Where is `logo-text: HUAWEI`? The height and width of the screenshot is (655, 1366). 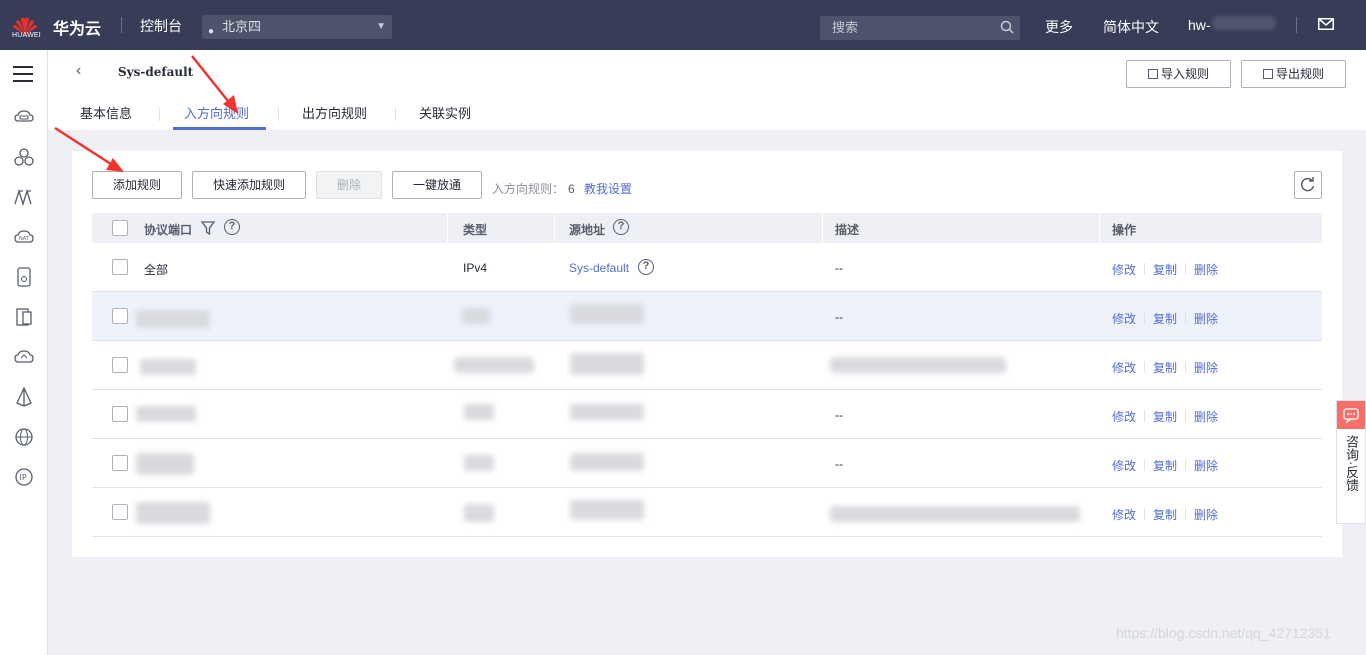
logo-text: HUAWEI is located at coordinates (26, 35).